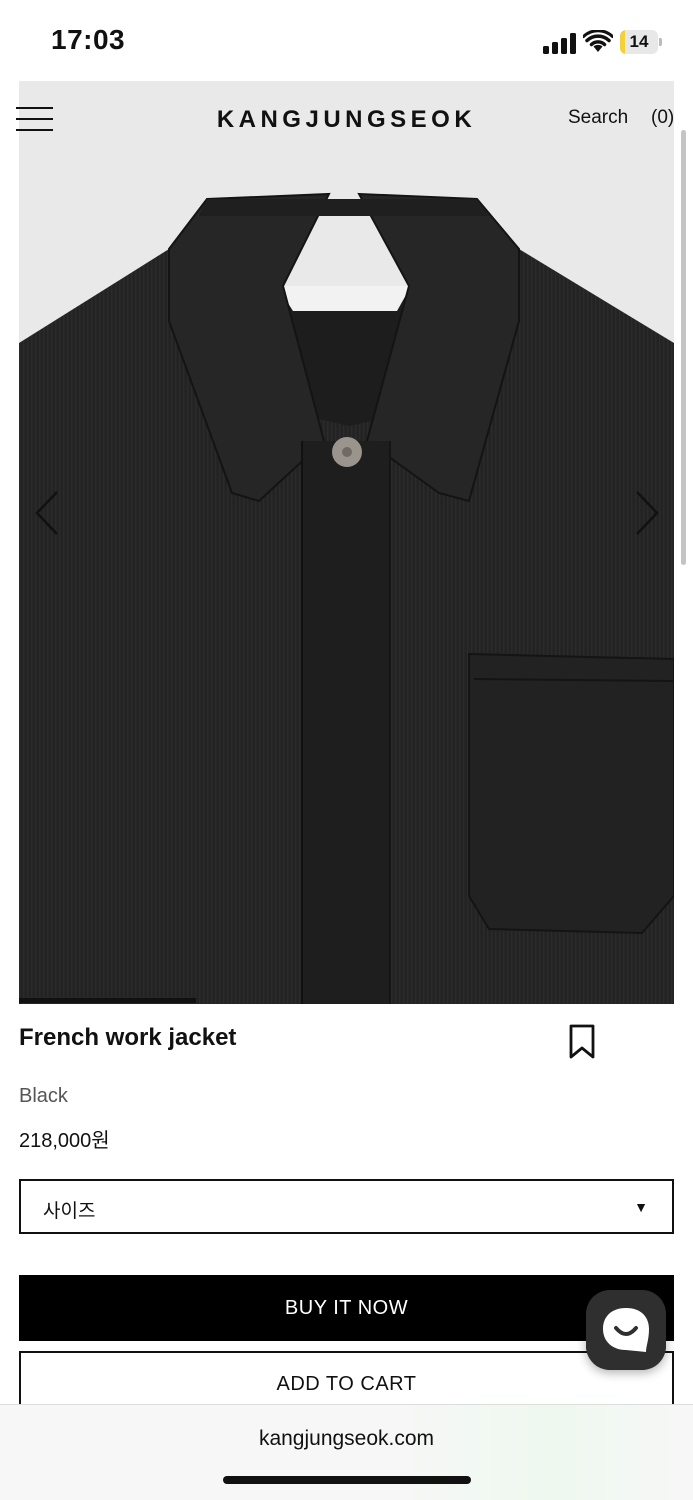 This screenshot has height=1500, width=693. I want to click on buy-now-button: BUY IT NOW, so click(346, 1308).